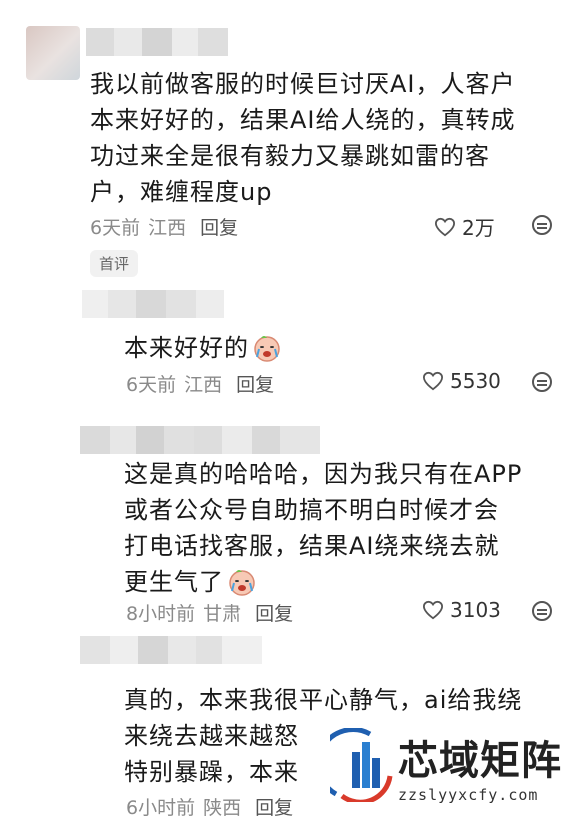 This screenshot has height=824, width=575. I want to click on like-count: 3103, so click(475, 610).